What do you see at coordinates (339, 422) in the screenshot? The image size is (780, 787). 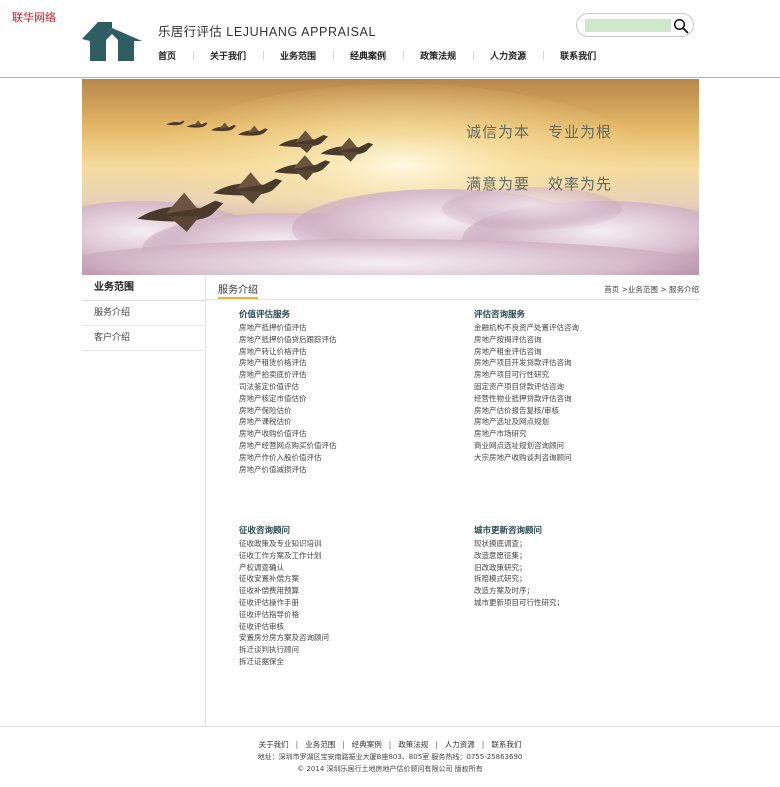 I see `service-item: 房地产课税估价` at bounding box center [339, 422].